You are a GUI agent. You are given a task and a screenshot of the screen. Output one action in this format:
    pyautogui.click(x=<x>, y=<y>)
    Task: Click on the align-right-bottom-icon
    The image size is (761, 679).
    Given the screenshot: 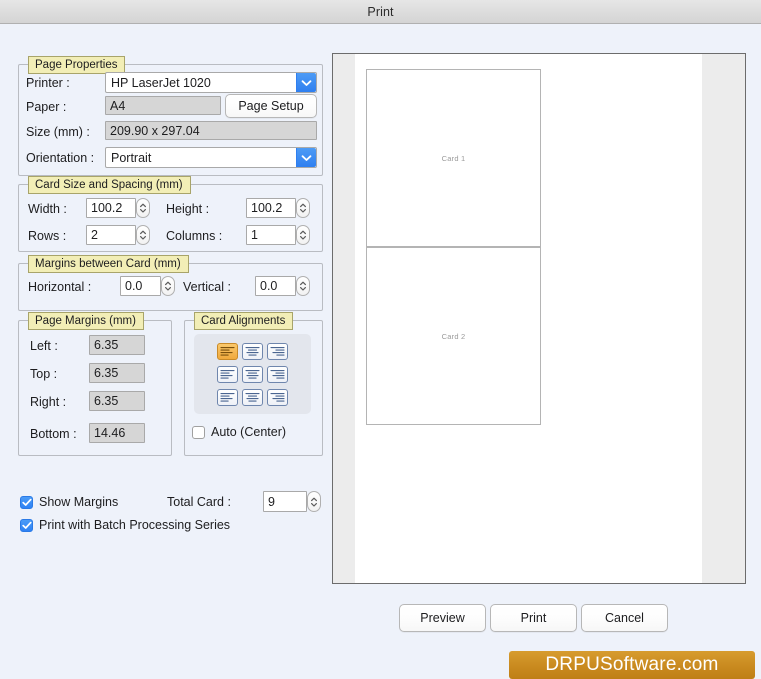 What is the action you would take?
    pyautogui.click(x=277, y=397)
    